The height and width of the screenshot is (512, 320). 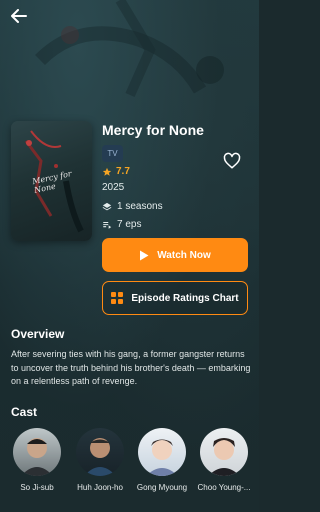 What do you see at coordinates (107, 225) in the screenshot?
I see `playlist-icon` at bounding box center [107, 225].